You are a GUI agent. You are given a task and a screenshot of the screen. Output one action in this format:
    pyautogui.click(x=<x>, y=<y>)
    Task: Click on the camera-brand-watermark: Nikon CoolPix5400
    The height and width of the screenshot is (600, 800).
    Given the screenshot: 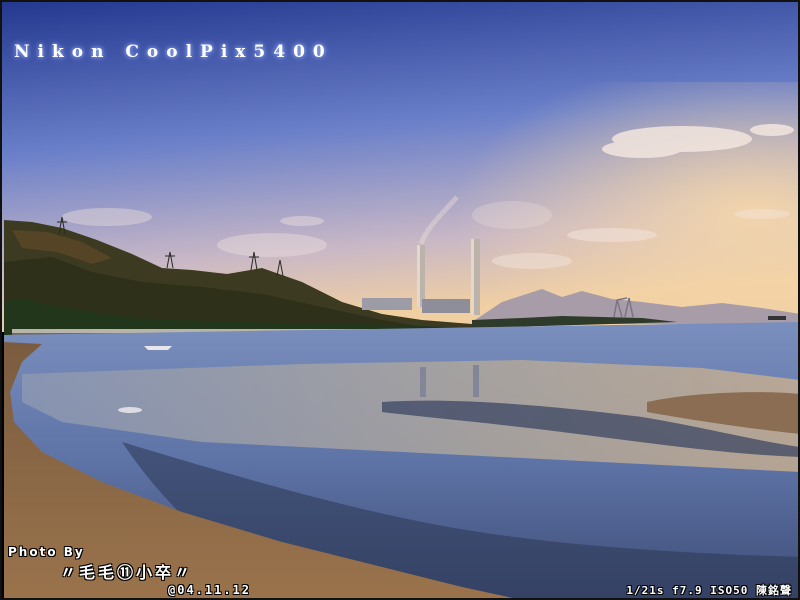 What is the action you would take?
    pyautogui.click(x=173, y=52)
    